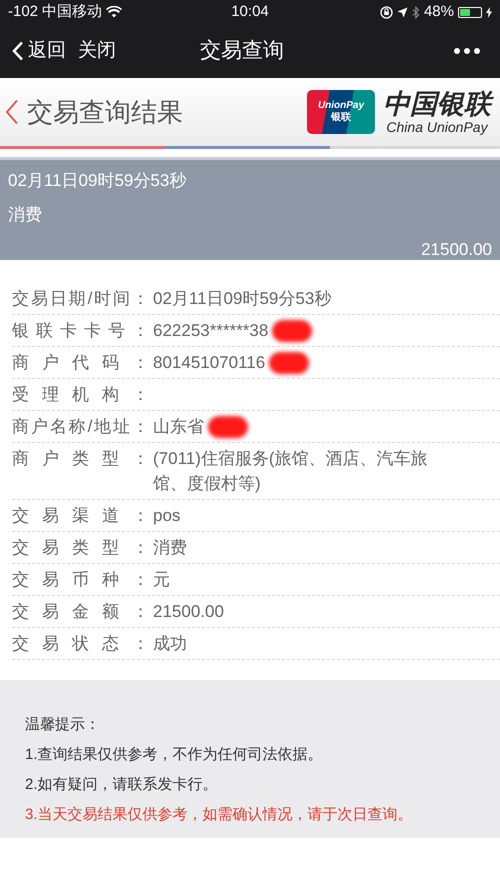  I want to click on field-label: 交易状态：, so click(81, 644).